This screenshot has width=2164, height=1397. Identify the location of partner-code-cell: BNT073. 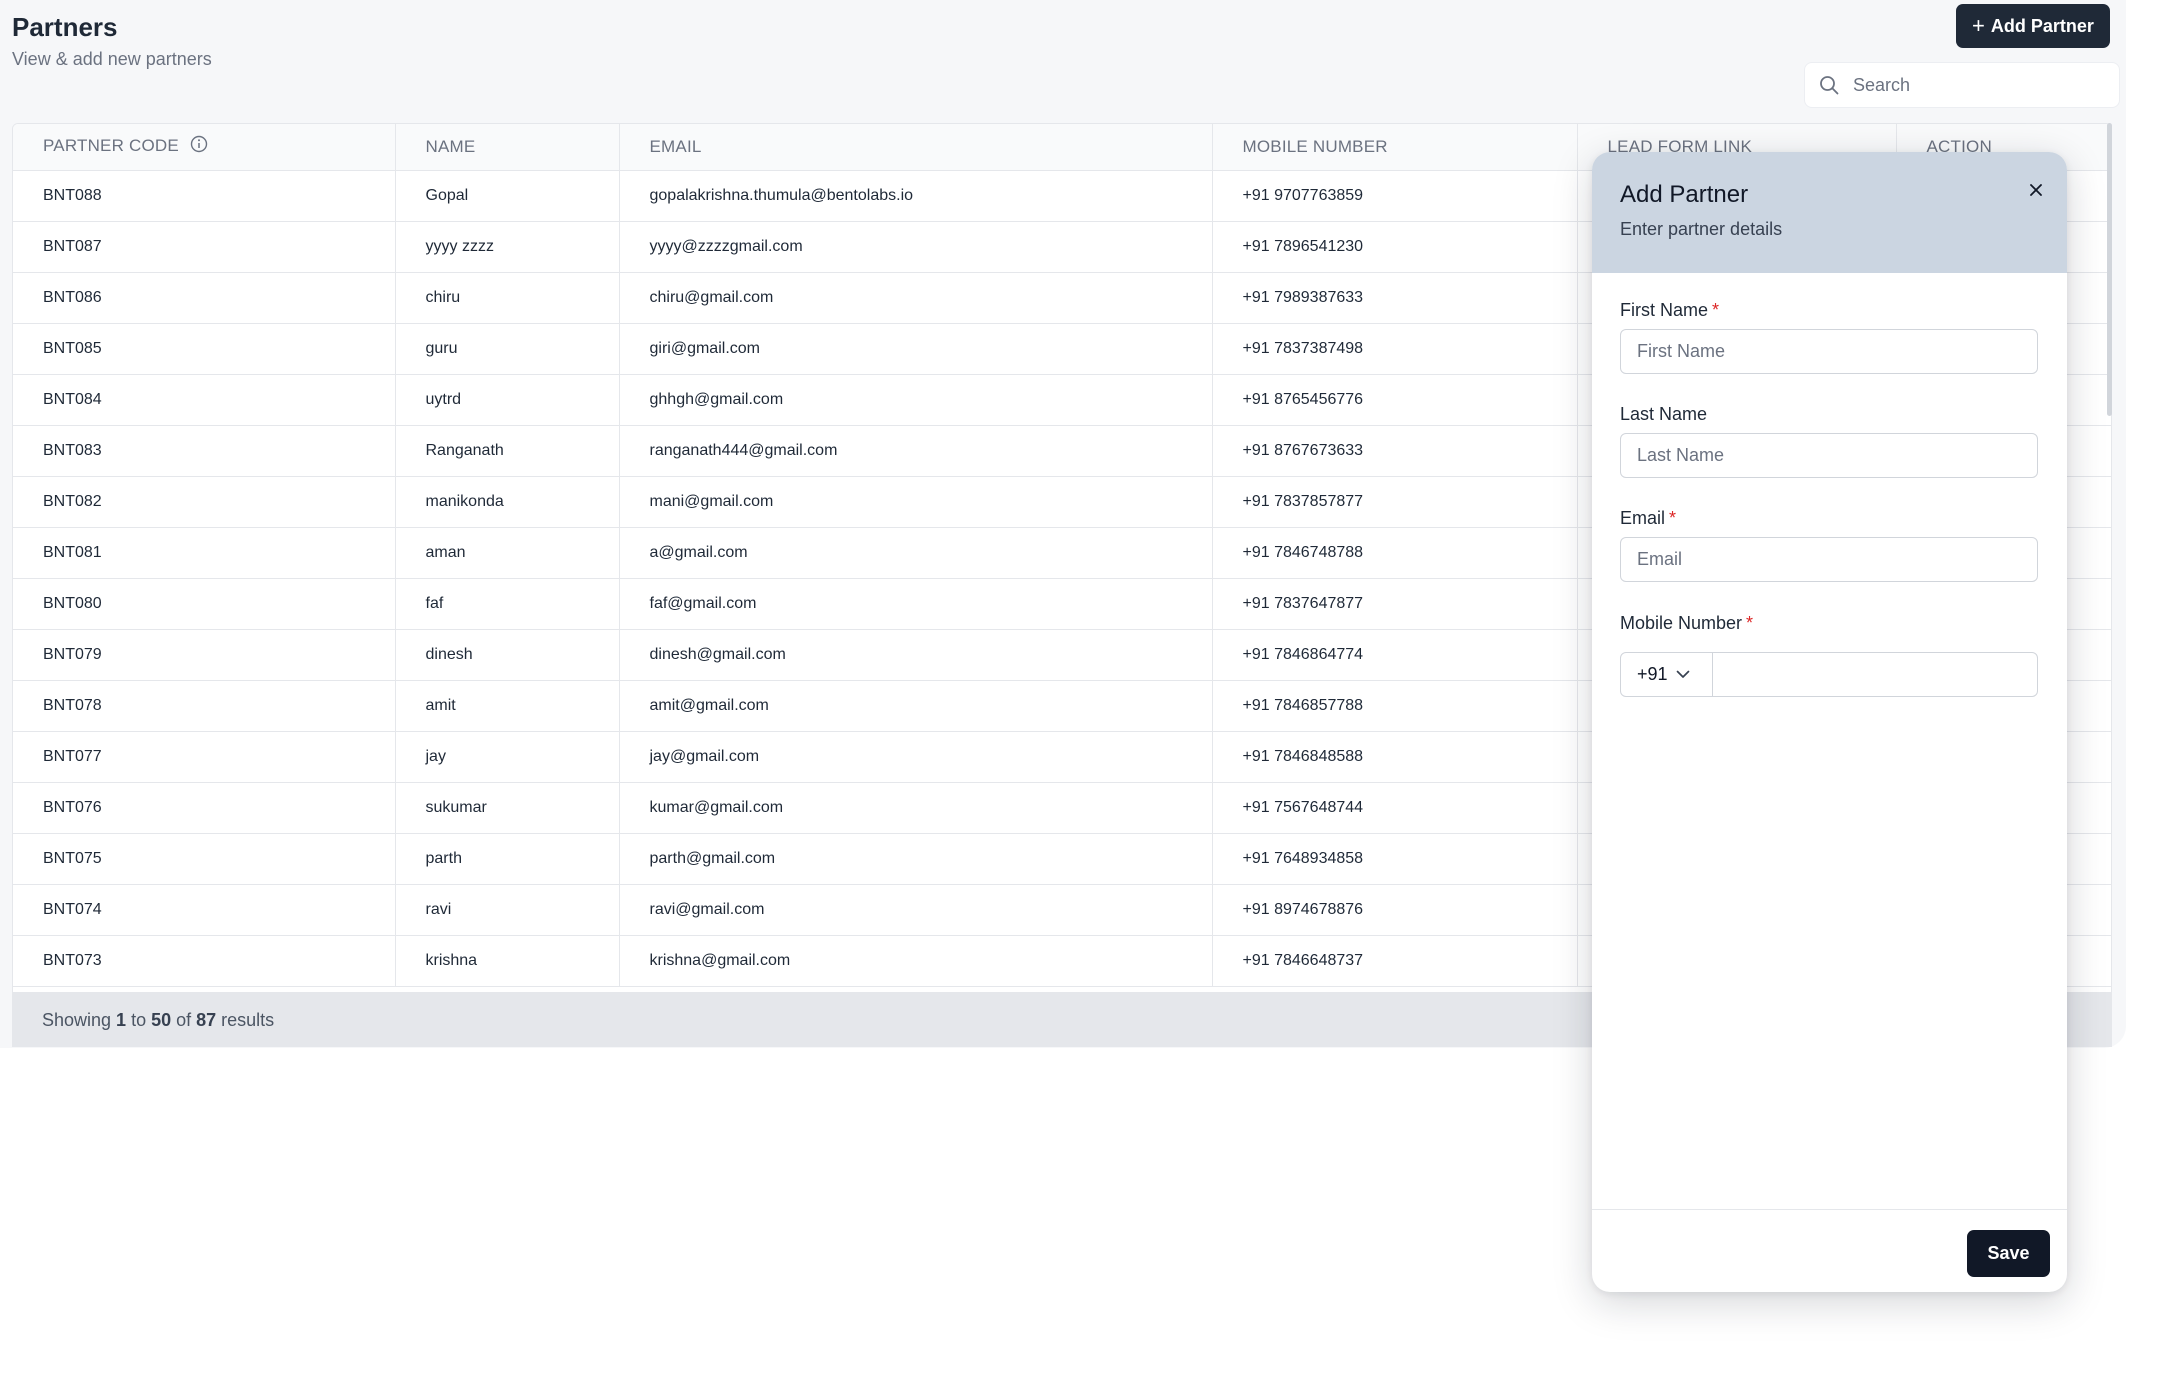
(204, 961).